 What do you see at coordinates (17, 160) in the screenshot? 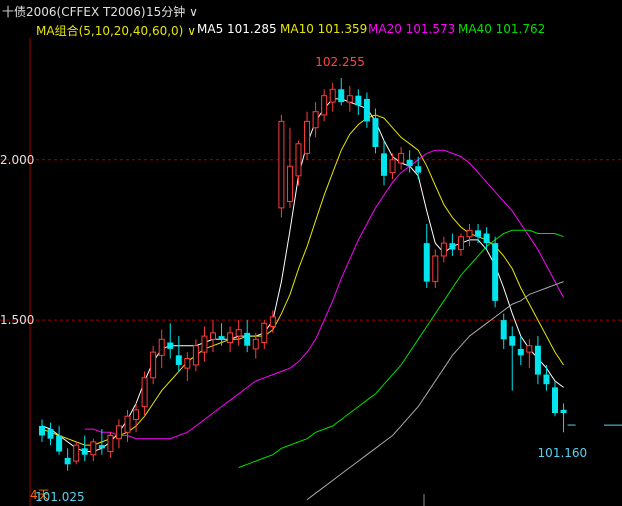
I see `y-tick-label: 2.000` at bounding box center [17, 160].